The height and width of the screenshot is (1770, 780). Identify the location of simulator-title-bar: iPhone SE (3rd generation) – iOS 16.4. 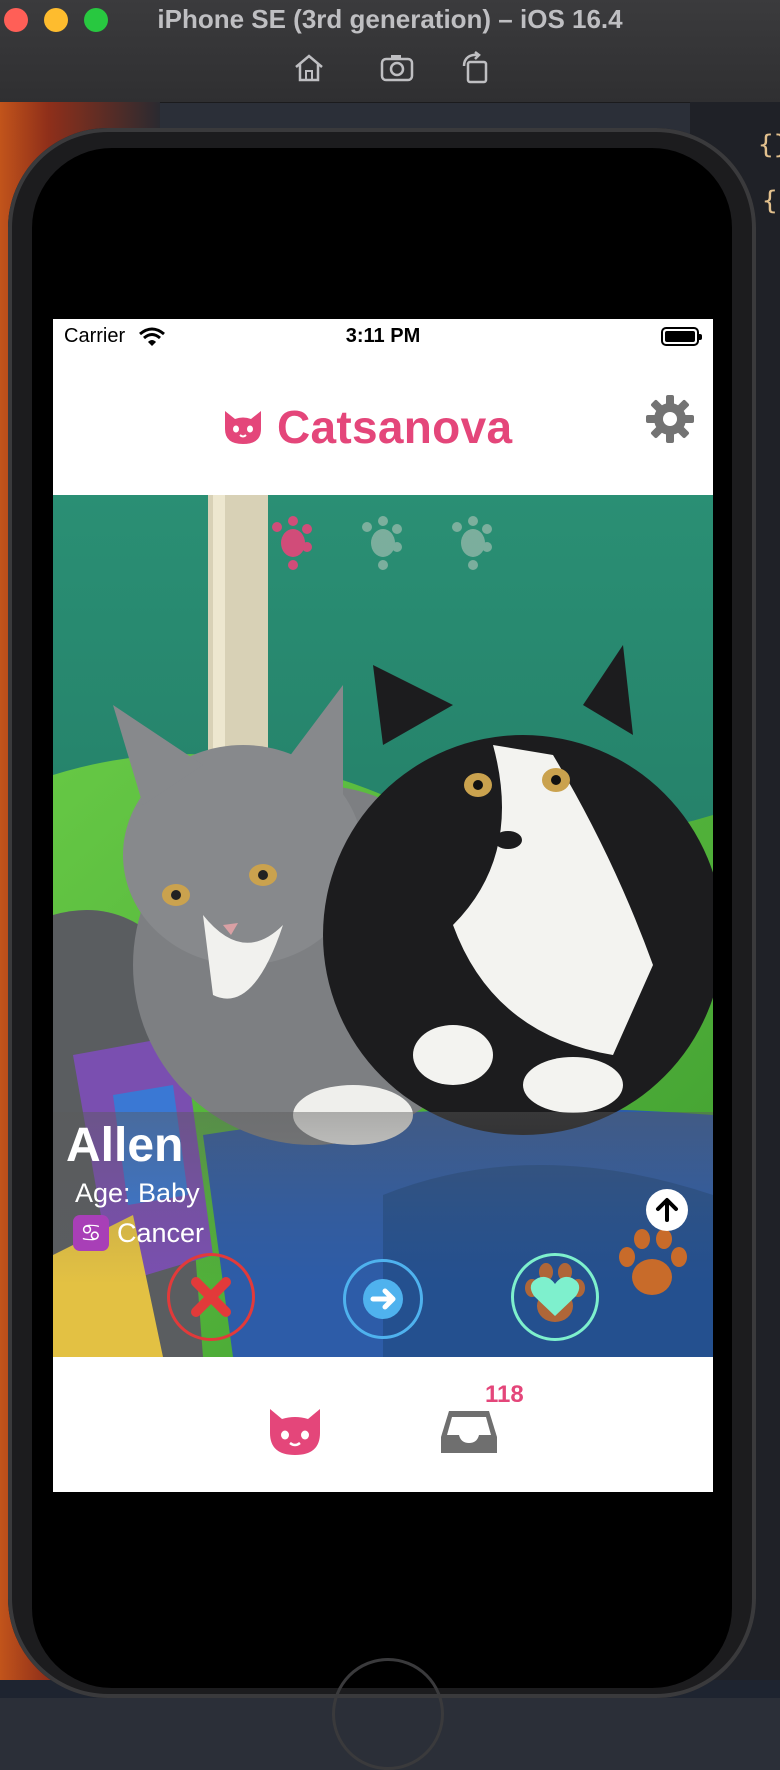
(390, 51).